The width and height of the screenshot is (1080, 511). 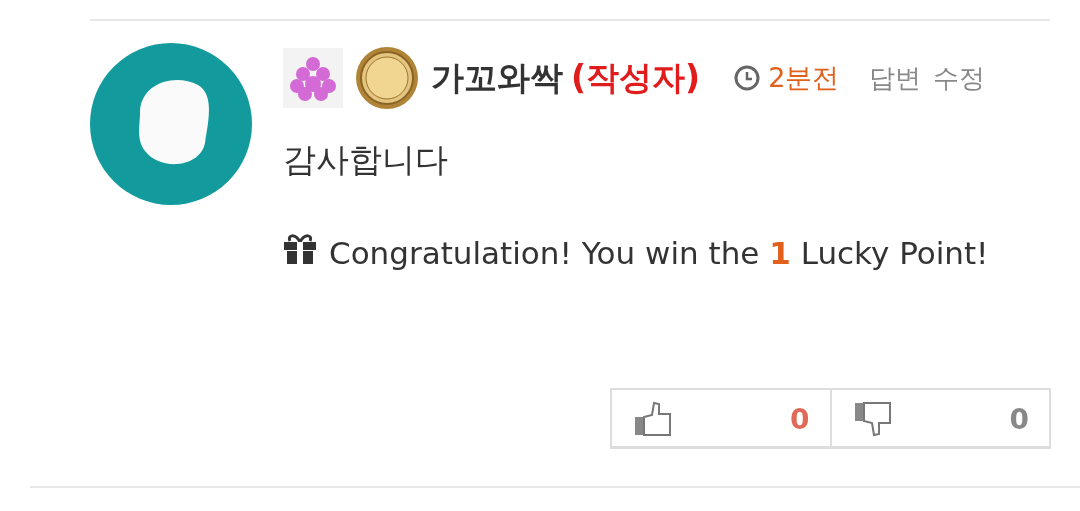 What do you see at coordinates (895, 78) in the screenshot?
I see `action-link: 답변` at bounding box center [895, 78].